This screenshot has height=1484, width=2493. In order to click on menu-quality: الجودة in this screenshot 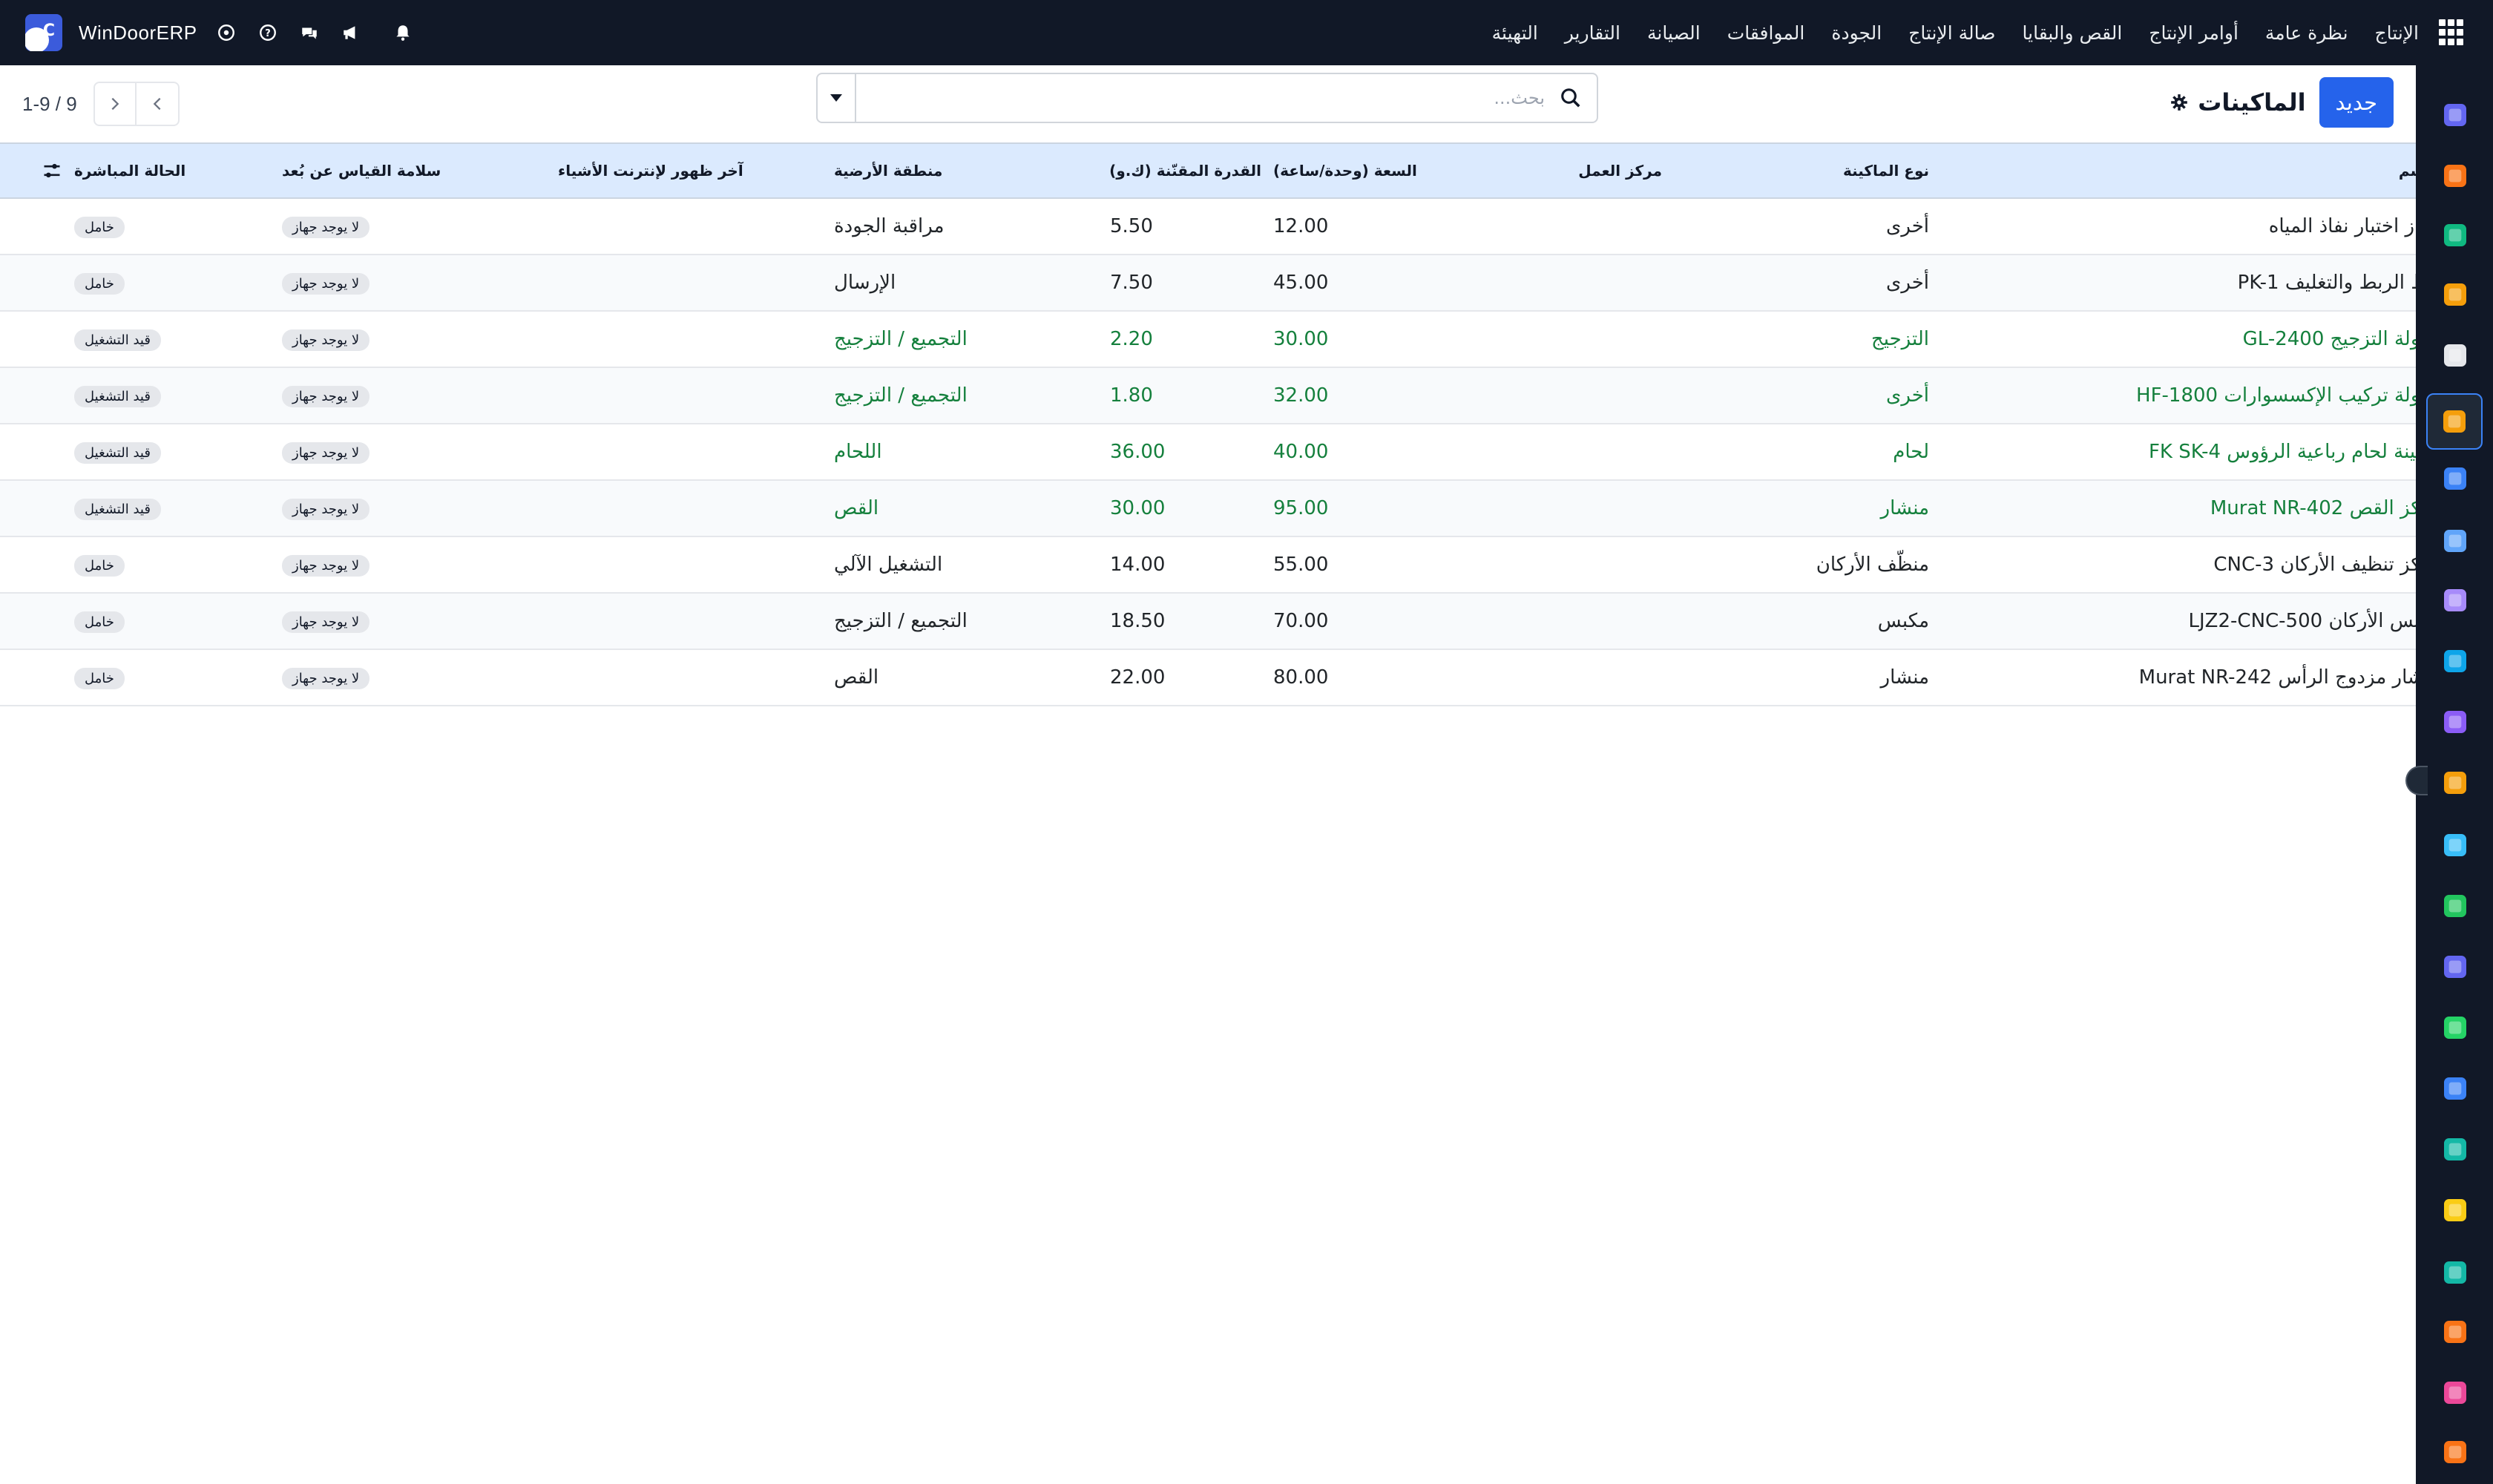, I will do `click(1856, 33)`.